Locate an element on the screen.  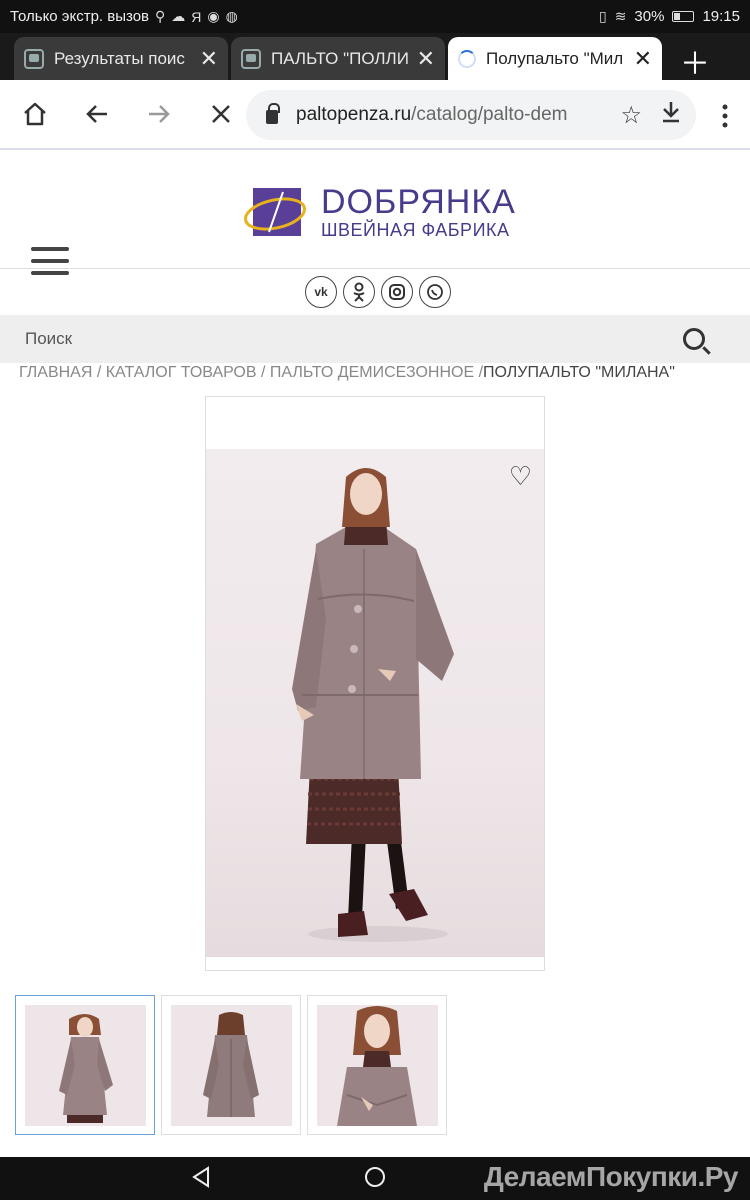
stop-loading-icon is located at coordinates (221, 114).